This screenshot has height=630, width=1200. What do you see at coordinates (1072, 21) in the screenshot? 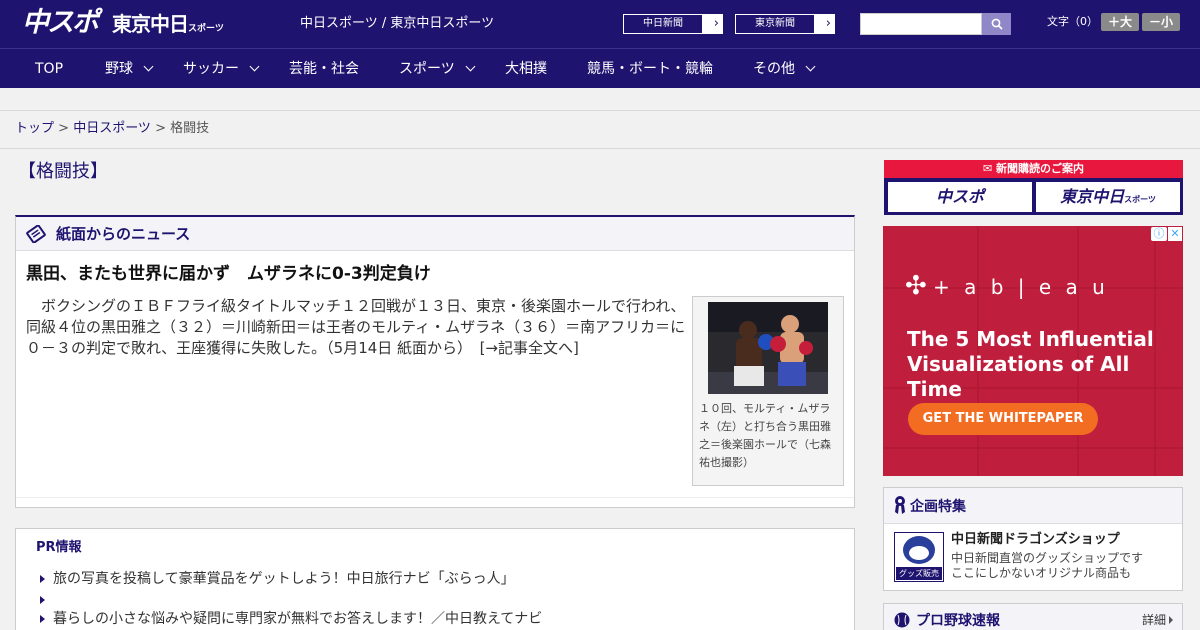
I see `font-size-label: 文字（0）` at bounding box center [1072, 21].